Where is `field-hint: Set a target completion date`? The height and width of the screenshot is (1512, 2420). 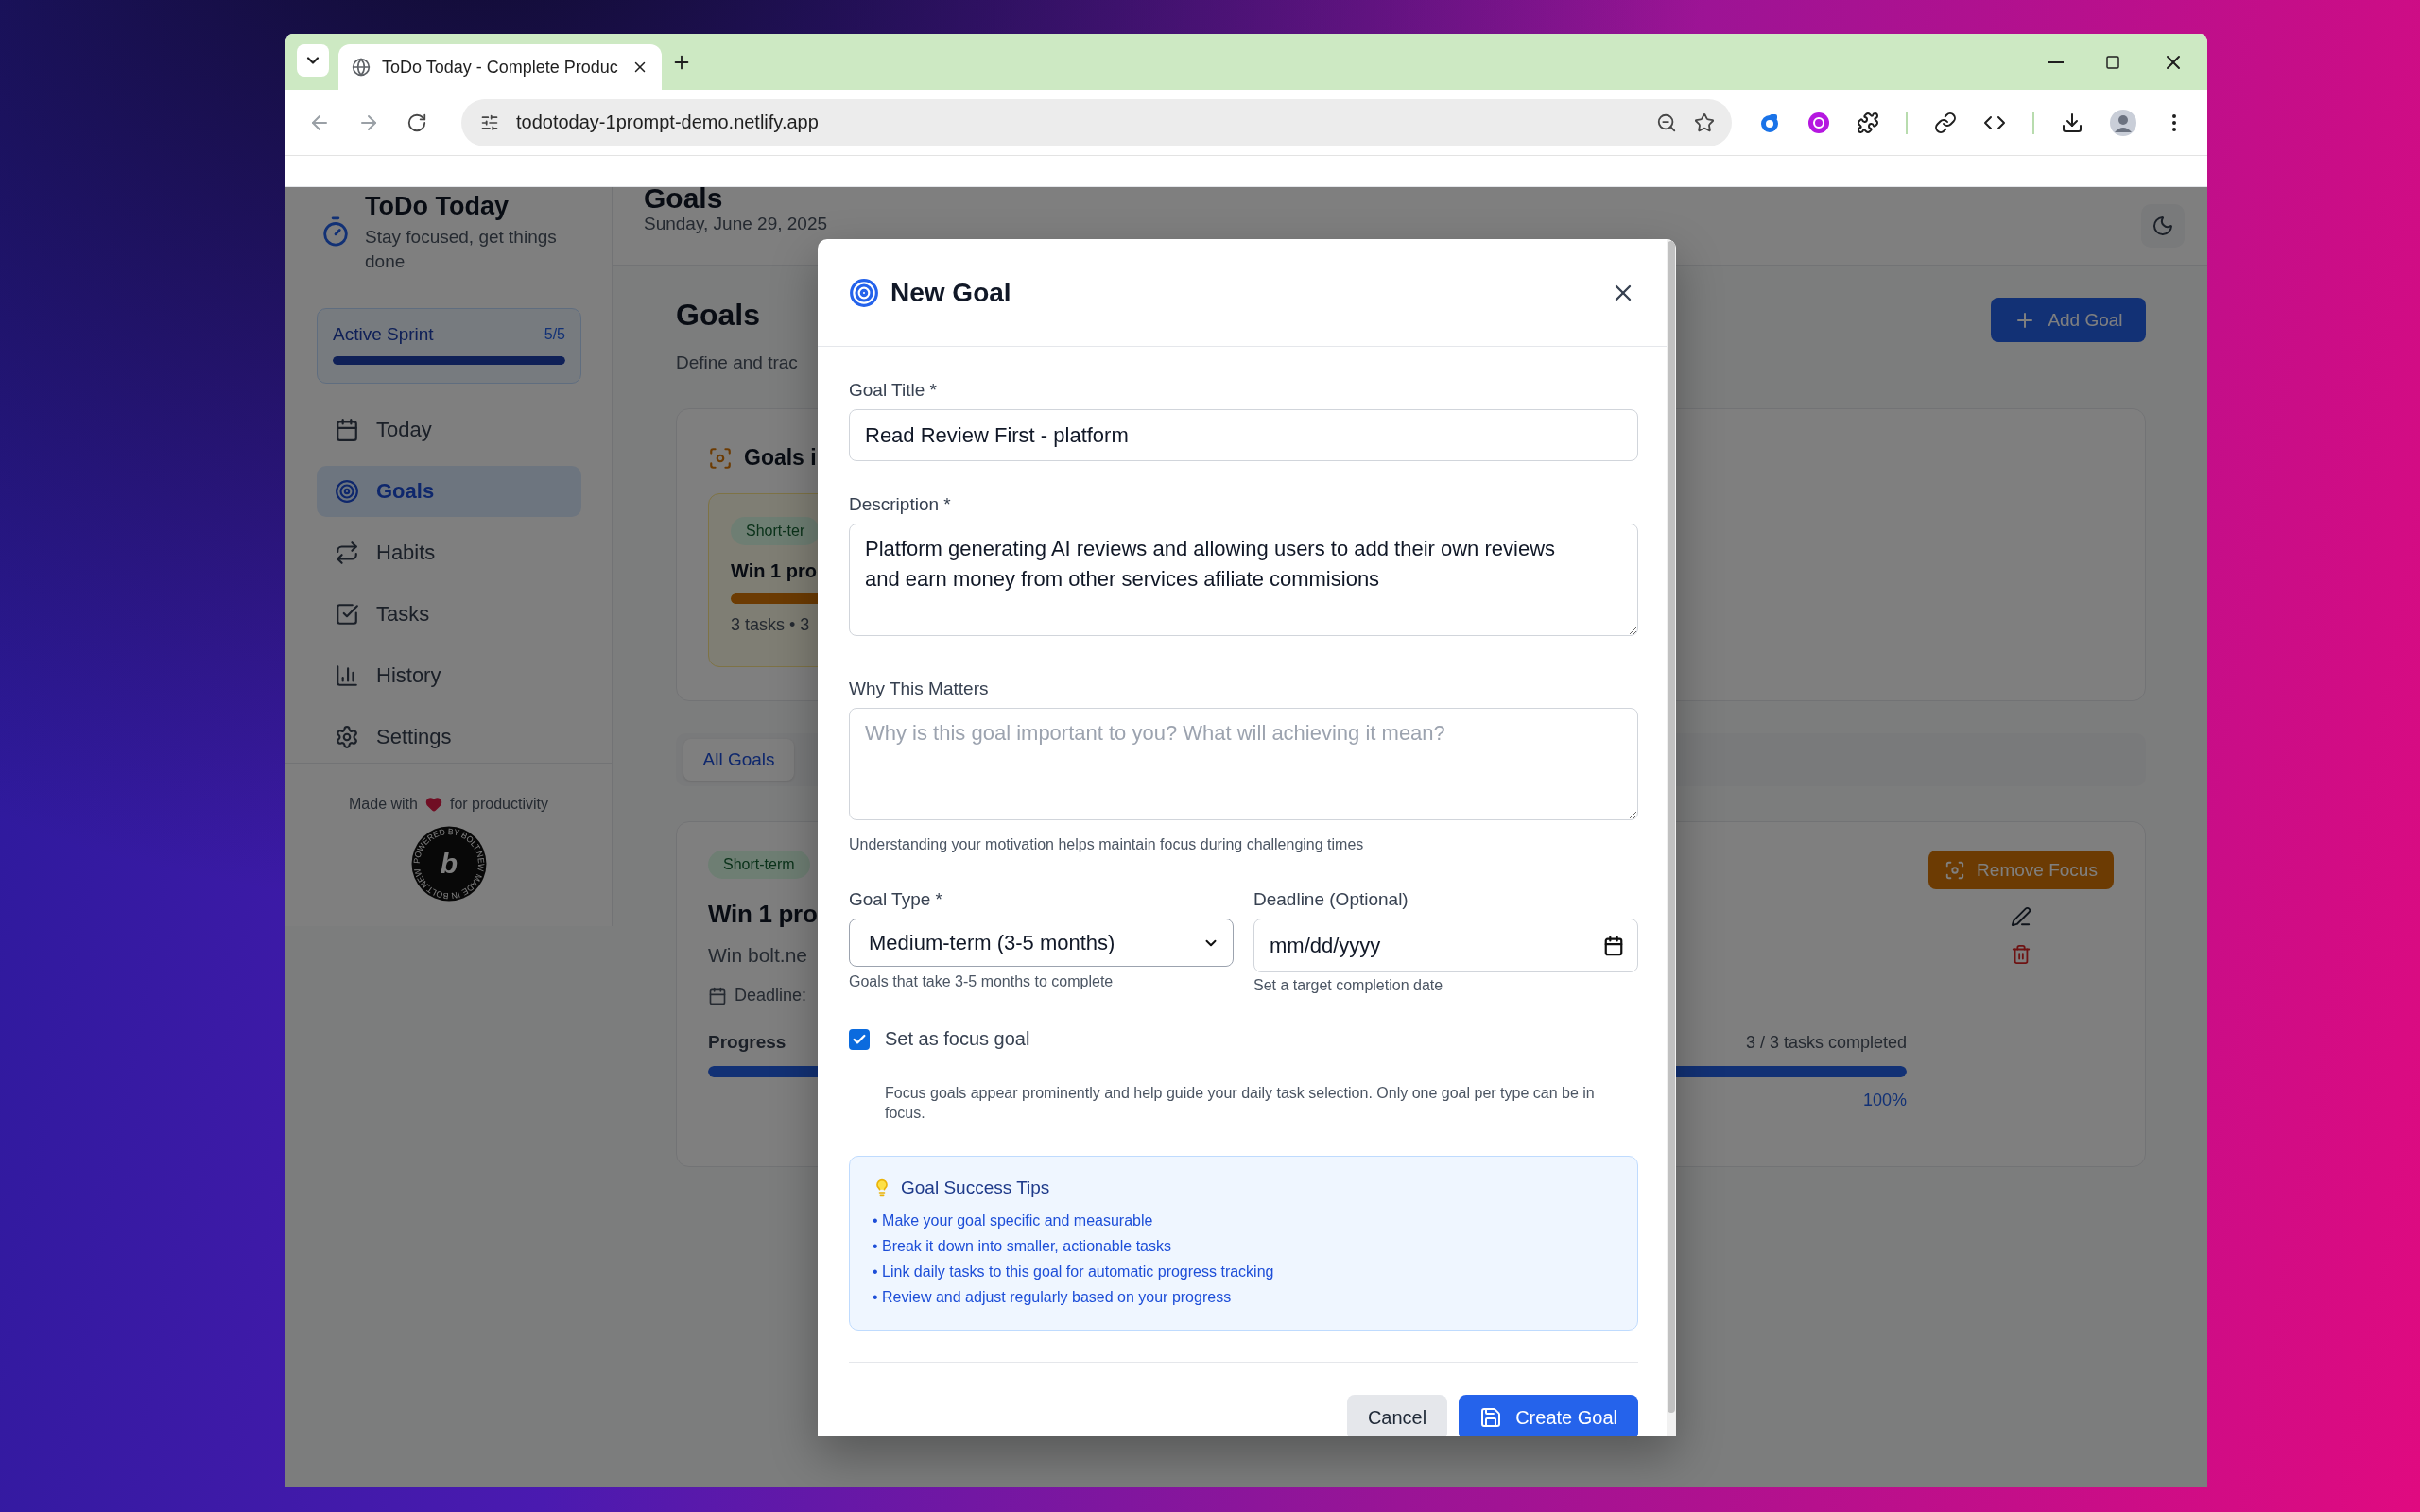 field-hint: Set a target completion date is located at coordinates (1348, 985).